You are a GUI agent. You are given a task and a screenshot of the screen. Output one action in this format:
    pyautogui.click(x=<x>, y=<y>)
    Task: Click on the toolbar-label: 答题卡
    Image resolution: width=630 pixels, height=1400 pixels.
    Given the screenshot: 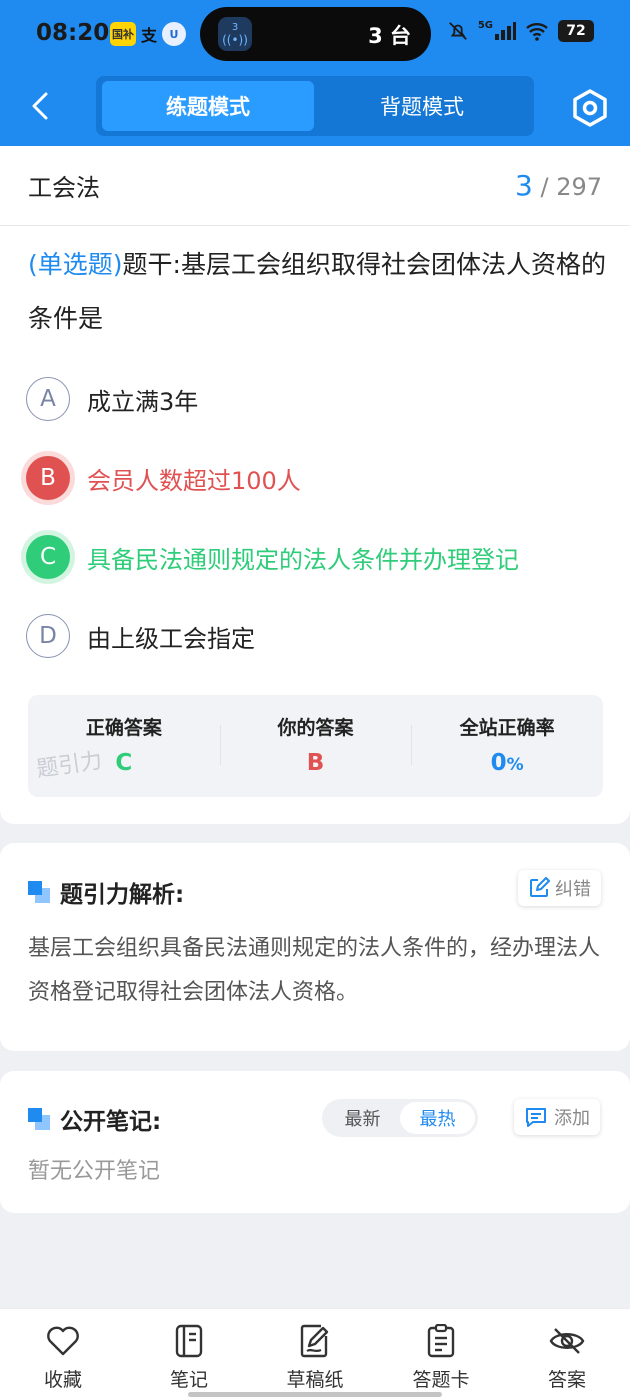 What is the action you would take?
    pyautogui.click(x=441, y=1380)
    